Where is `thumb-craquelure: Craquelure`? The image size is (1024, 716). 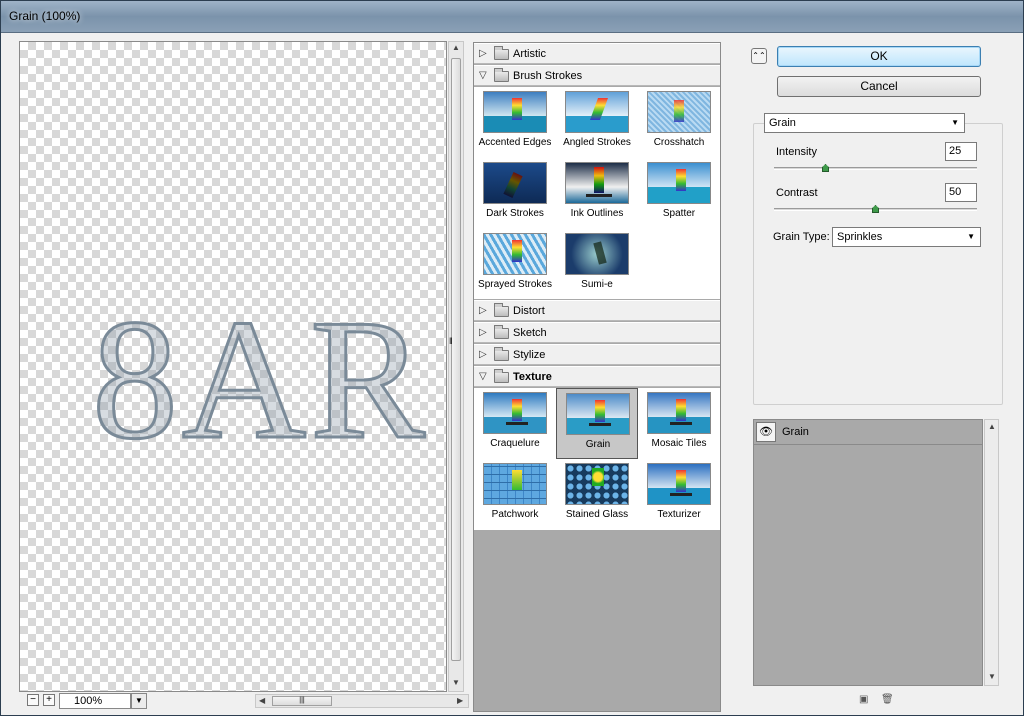 thumb-craquelure: Craquelure is located at coordinates (515, 423).